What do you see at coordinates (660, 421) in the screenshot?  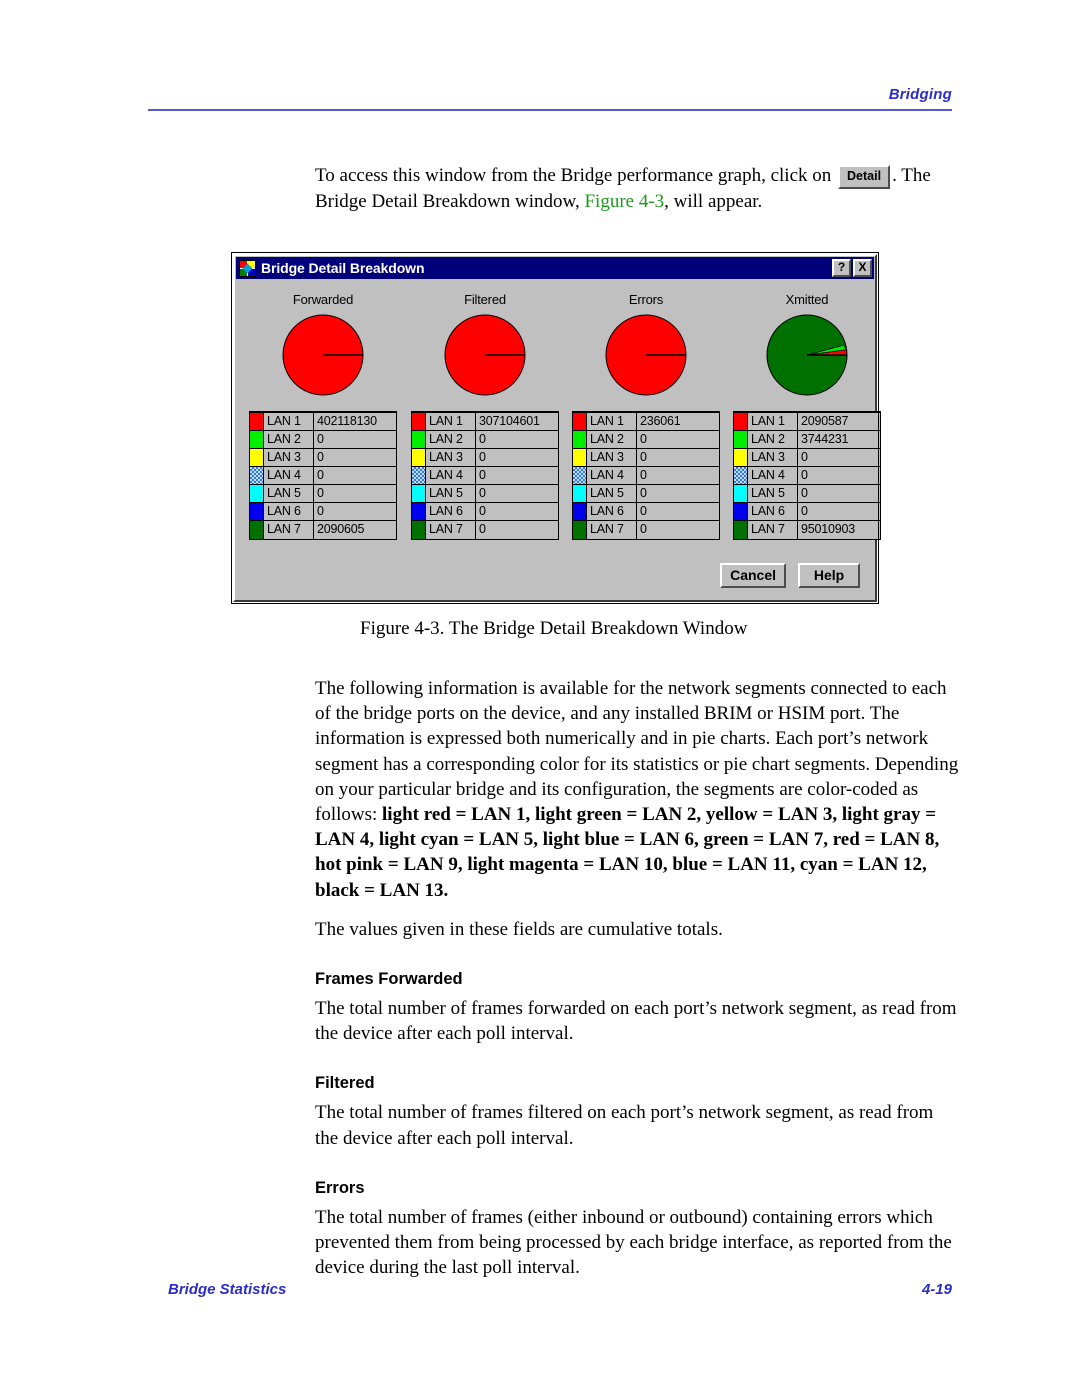 I see `lan-value: 236061` at bounding box center [660, 421].